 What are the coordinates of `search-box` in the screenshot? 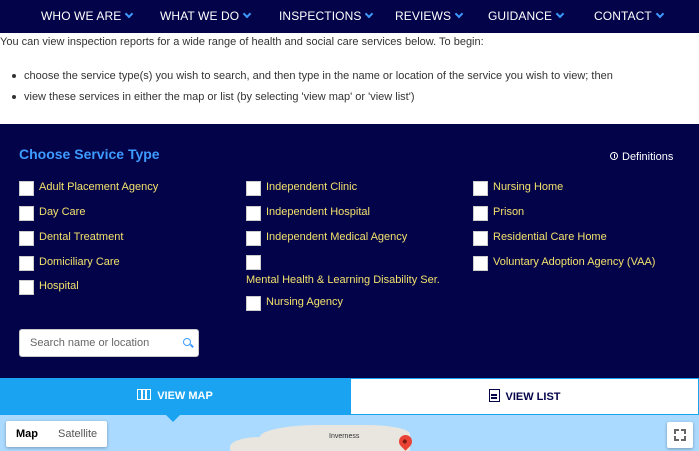 It's located at (109, 343).